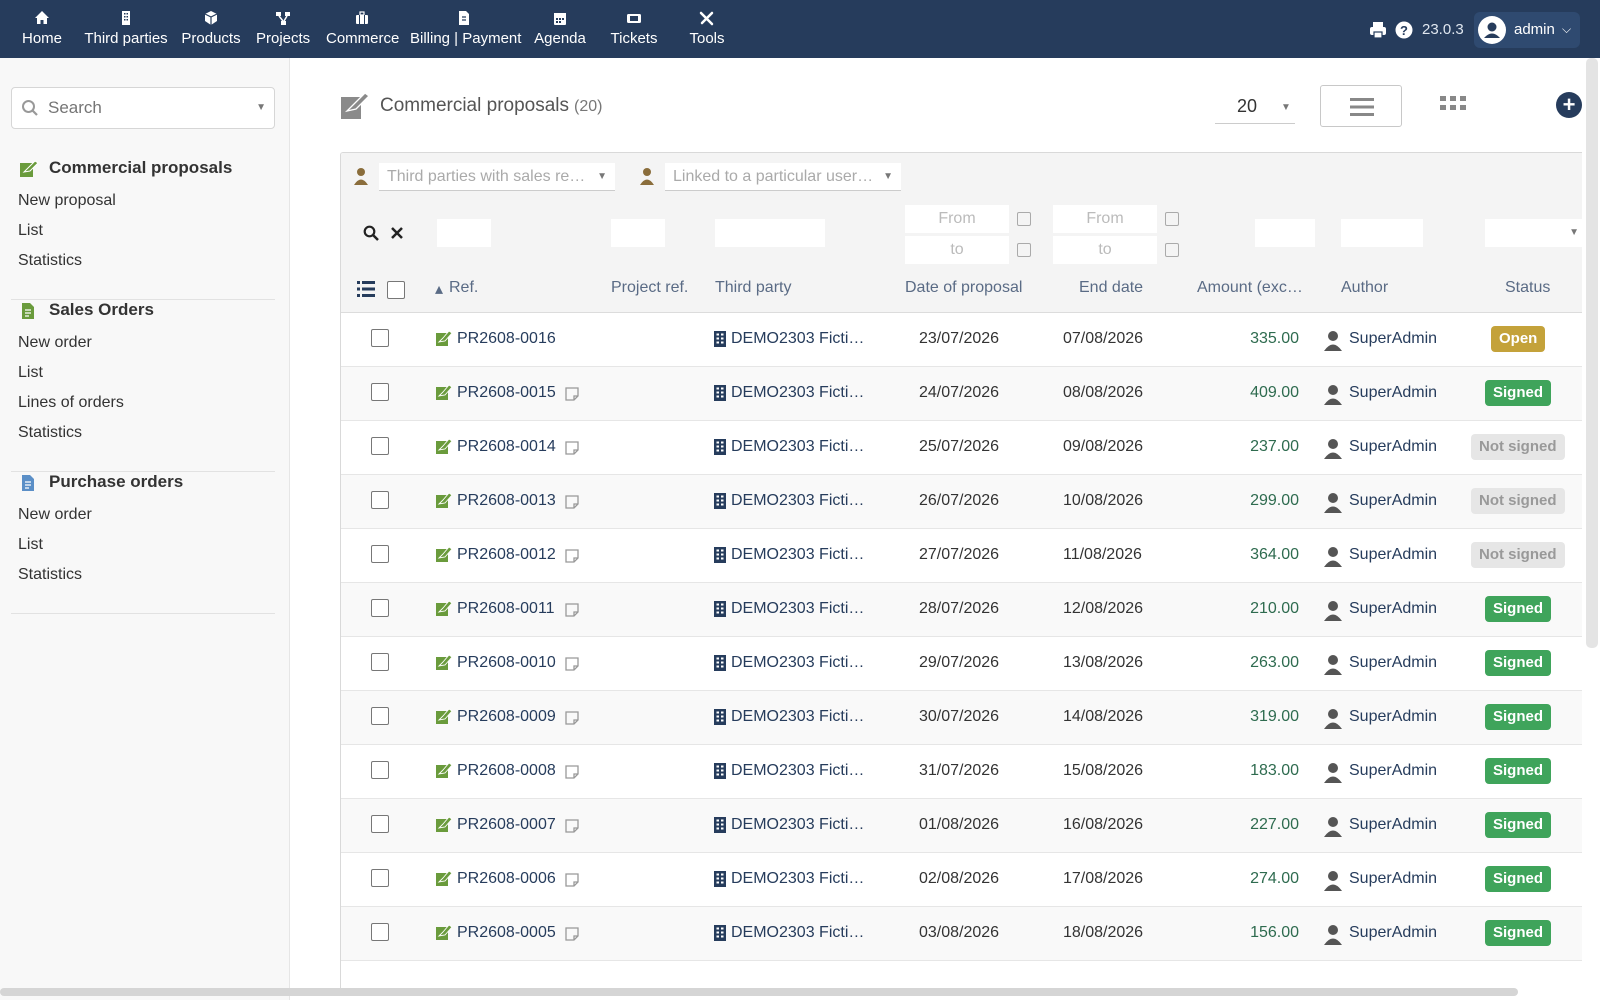 This screenshot has width=1600, height=1000. I want to click on row-ref-link: PR2608-0015, so click(506, 393).